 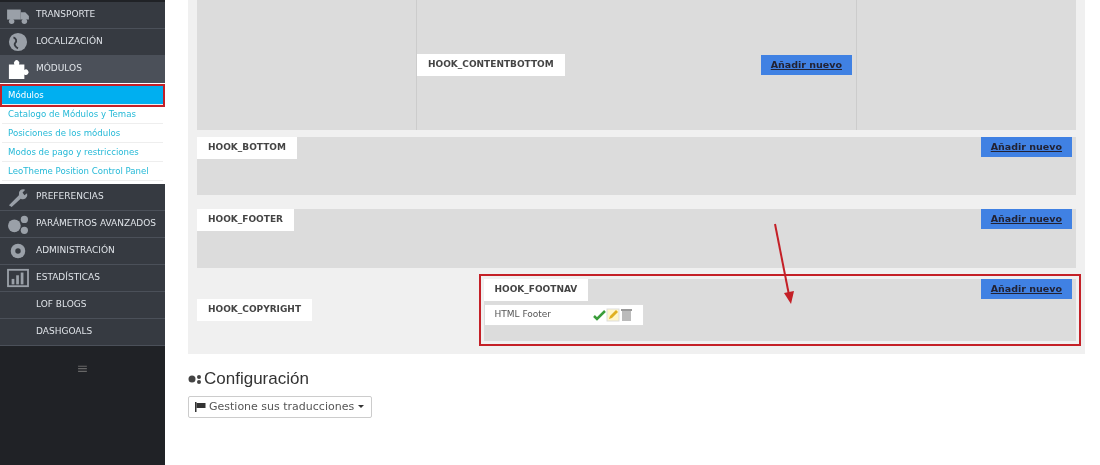 What do you see at coordinates (18, 197) in the screenshot?
I see `wrench-icon` at bounding box center [18, 197].